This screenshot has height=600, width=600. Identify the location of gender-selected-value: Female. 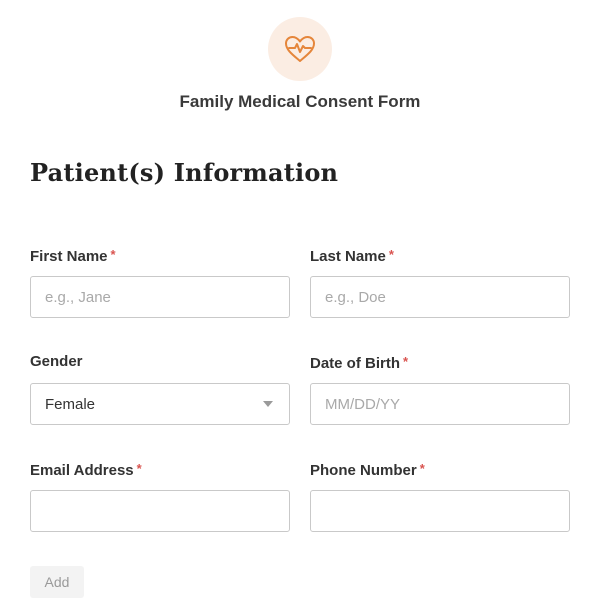
(70, 404).